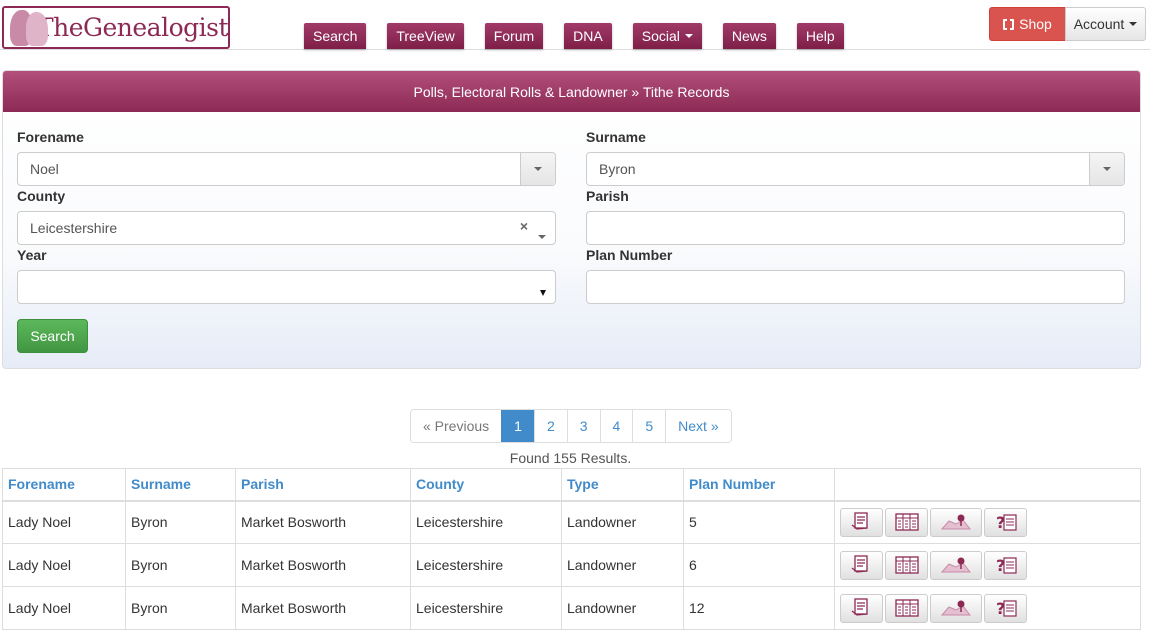 This screenshot has height=630, width=1150. I want to click on nav-help: Help, so click(820, 36).